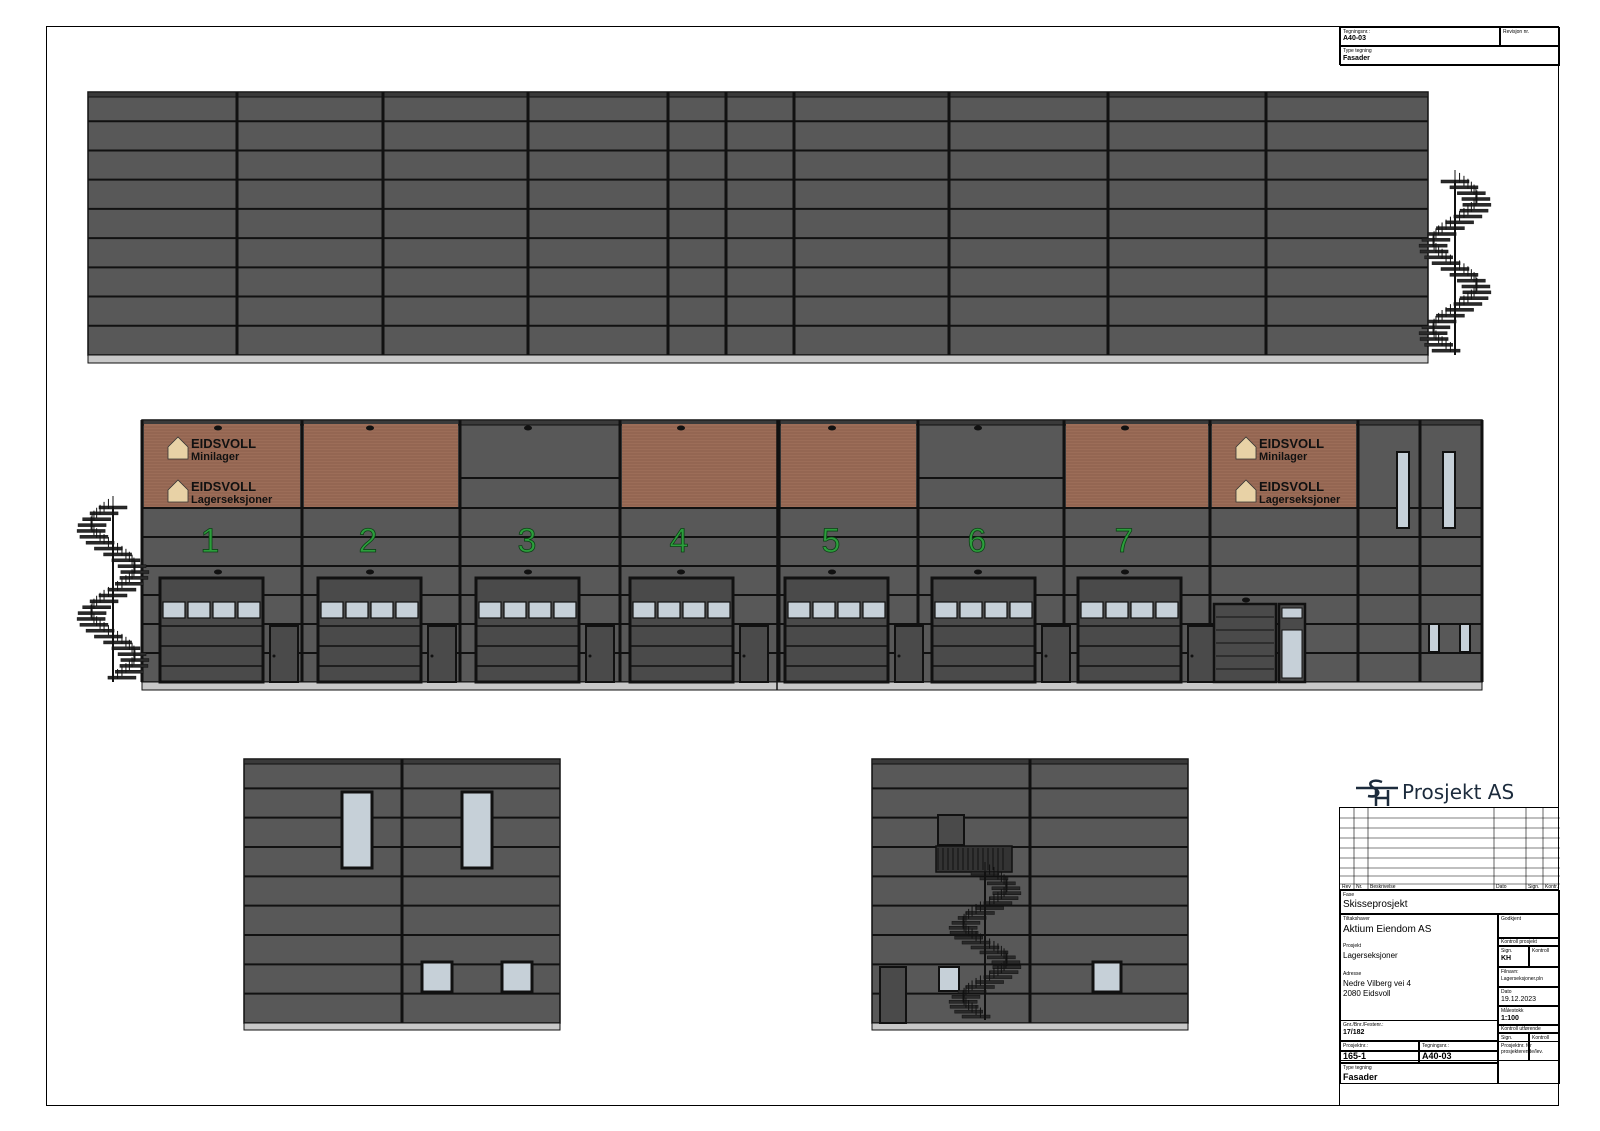  Describe the element at coordinates (951, 830) in the screenshot. I see `upper-door` at that location.